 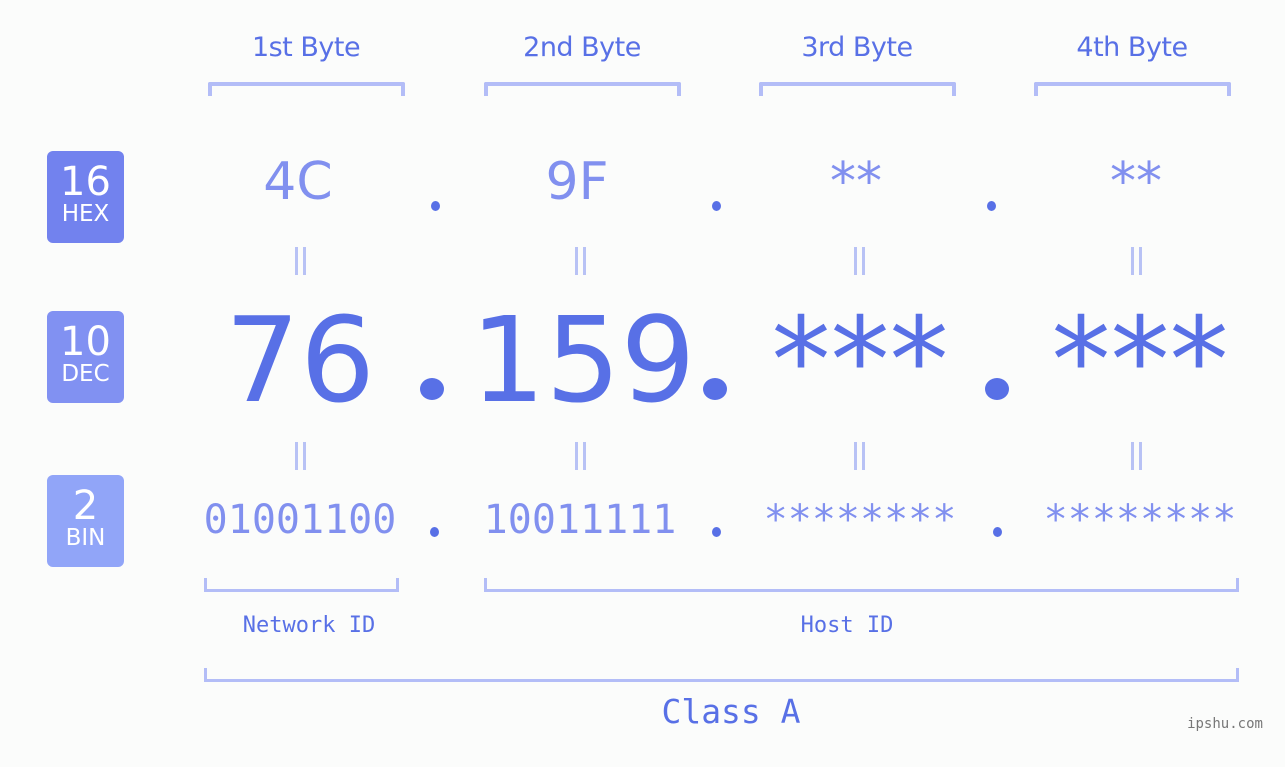 I want to click on host-id-bracket, so click(x=861, y=585).